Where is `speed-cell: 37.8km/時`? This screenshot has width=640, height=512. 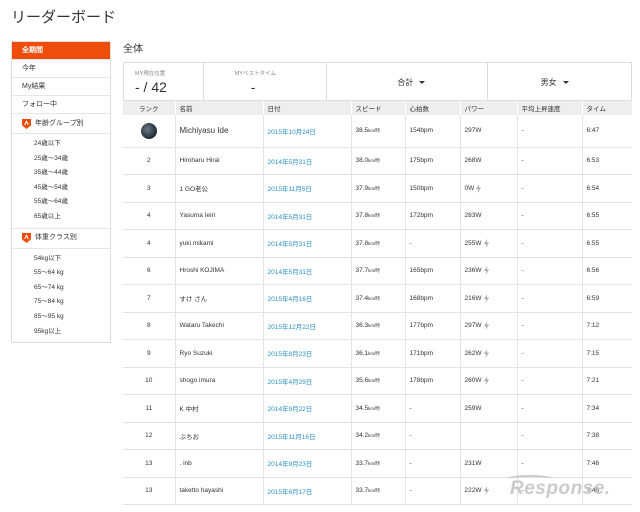 speed-cell: 37.8km/時 is located at coordinates (378, 216).